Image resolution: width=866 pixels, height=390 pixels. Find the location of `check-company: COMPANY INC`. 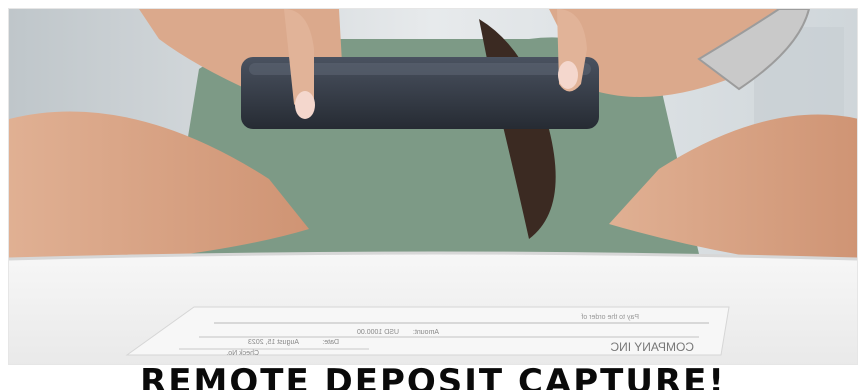

check-company: COMPANY INC is located at coordinates (652, 347).